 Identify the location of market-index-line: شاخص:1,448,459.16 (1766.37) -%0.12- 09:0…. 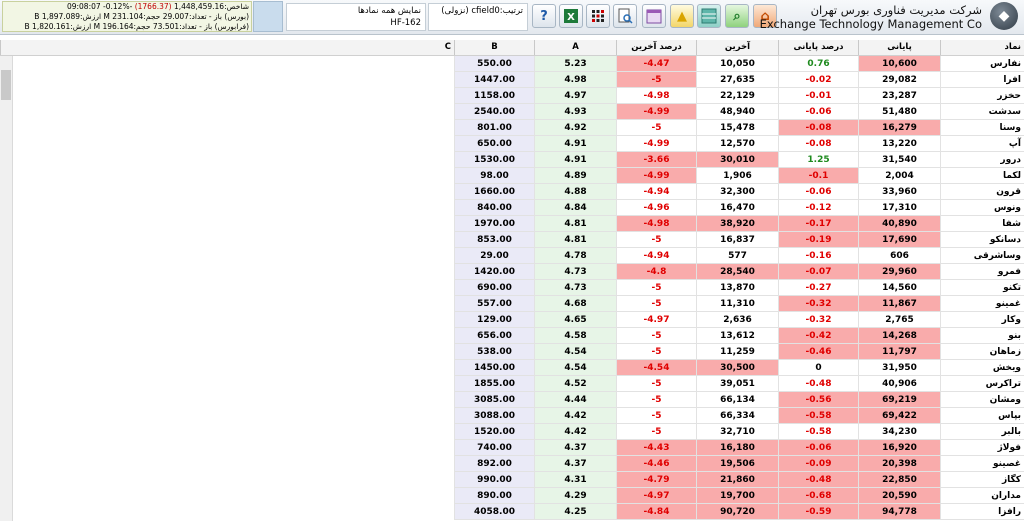
(127, 7).